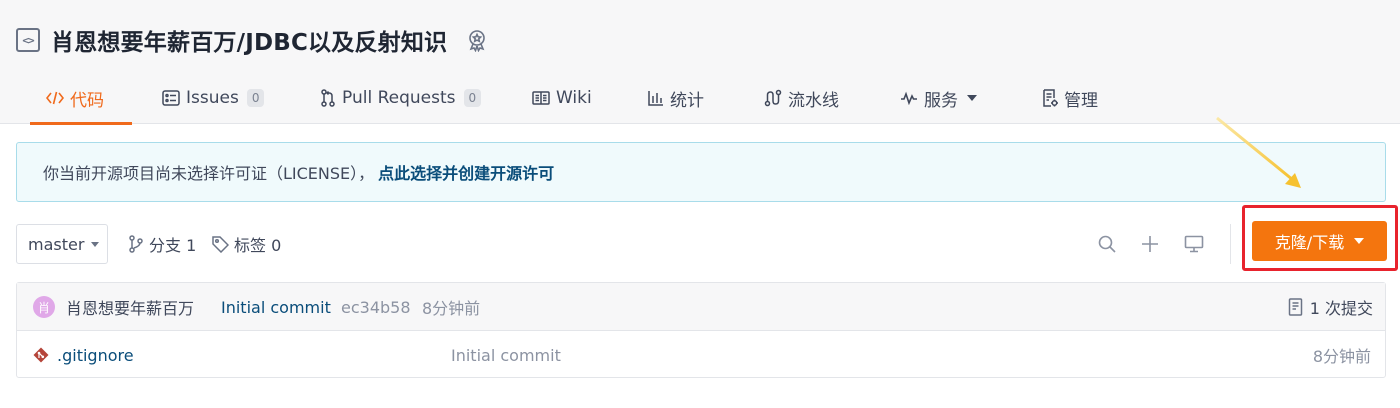 Image resolution: width=1400 pixels, height=408 pixels. What do you see at coordinates (909, 98) in the screenshot?
I see `pulse-icon` at bounding box center [909, 98].